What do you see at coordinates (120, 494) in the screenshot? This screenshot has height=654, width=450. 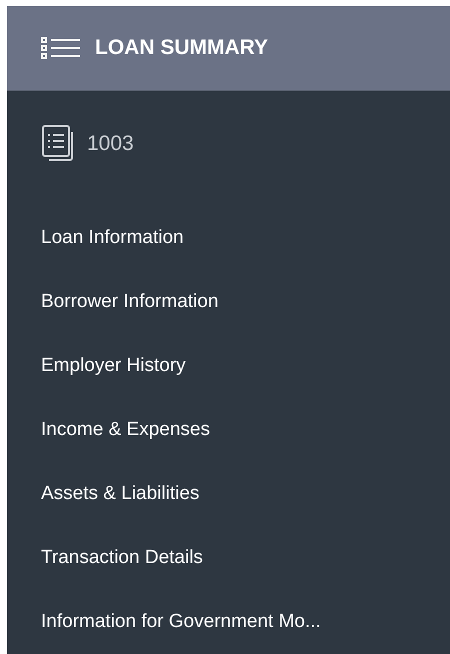 I see `nav-item: Assets & Liabilities` at bounding box center [120, 494].